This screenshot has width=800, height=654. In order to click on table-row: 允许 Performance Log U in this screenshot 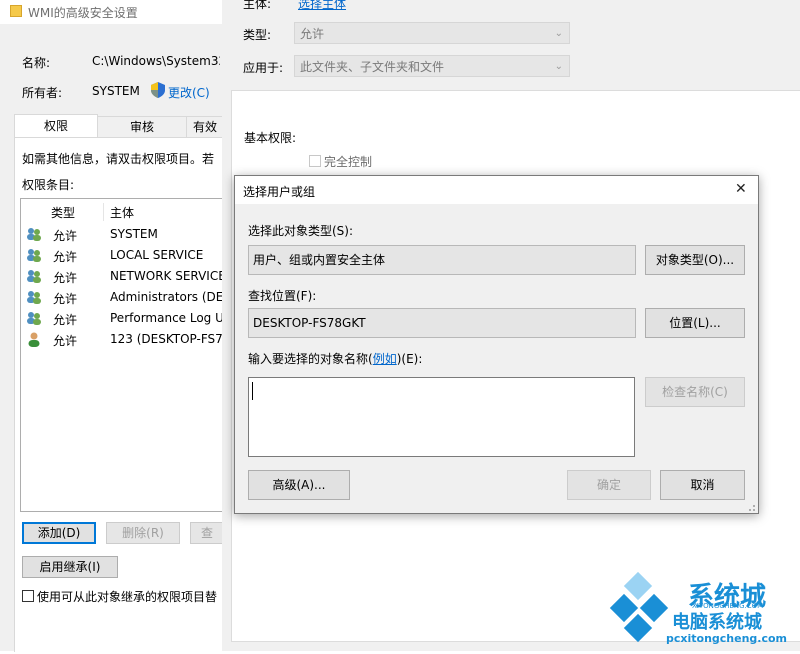, I will do `click(122, 319)`.